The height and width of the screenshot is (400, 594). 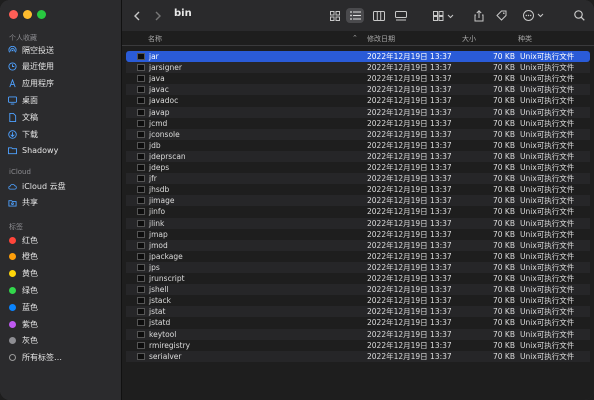 I want to click on column-kind-header: 种类, so click(x=525, y=39).